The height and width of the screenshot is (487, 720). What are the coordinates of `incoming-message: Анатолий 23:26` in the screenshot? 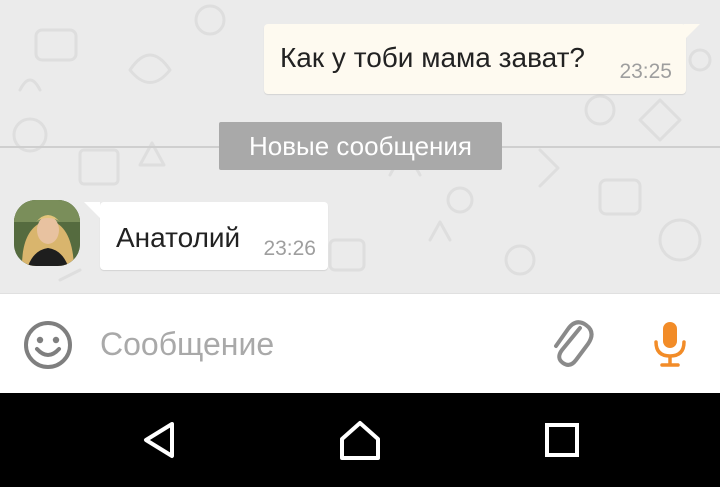 It's located at (206, 236).